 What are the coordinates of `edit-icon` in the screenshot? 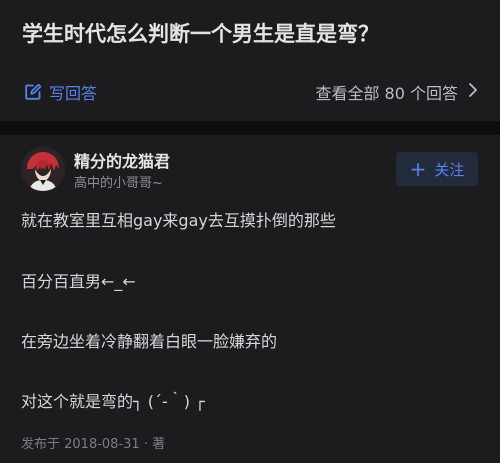 It's located at (33, 92).